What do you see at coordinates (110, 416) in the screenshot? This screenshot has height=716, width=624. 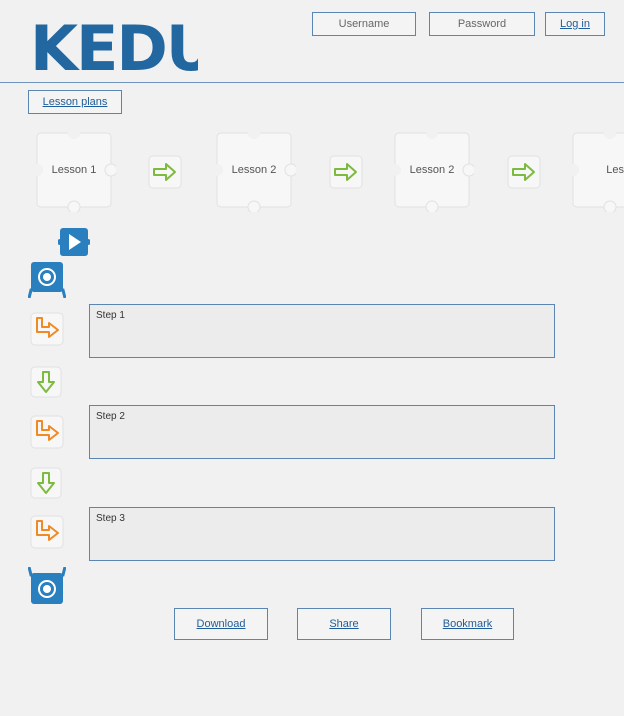 I see `step-label: Step 2` at bounding box center [110, 416].